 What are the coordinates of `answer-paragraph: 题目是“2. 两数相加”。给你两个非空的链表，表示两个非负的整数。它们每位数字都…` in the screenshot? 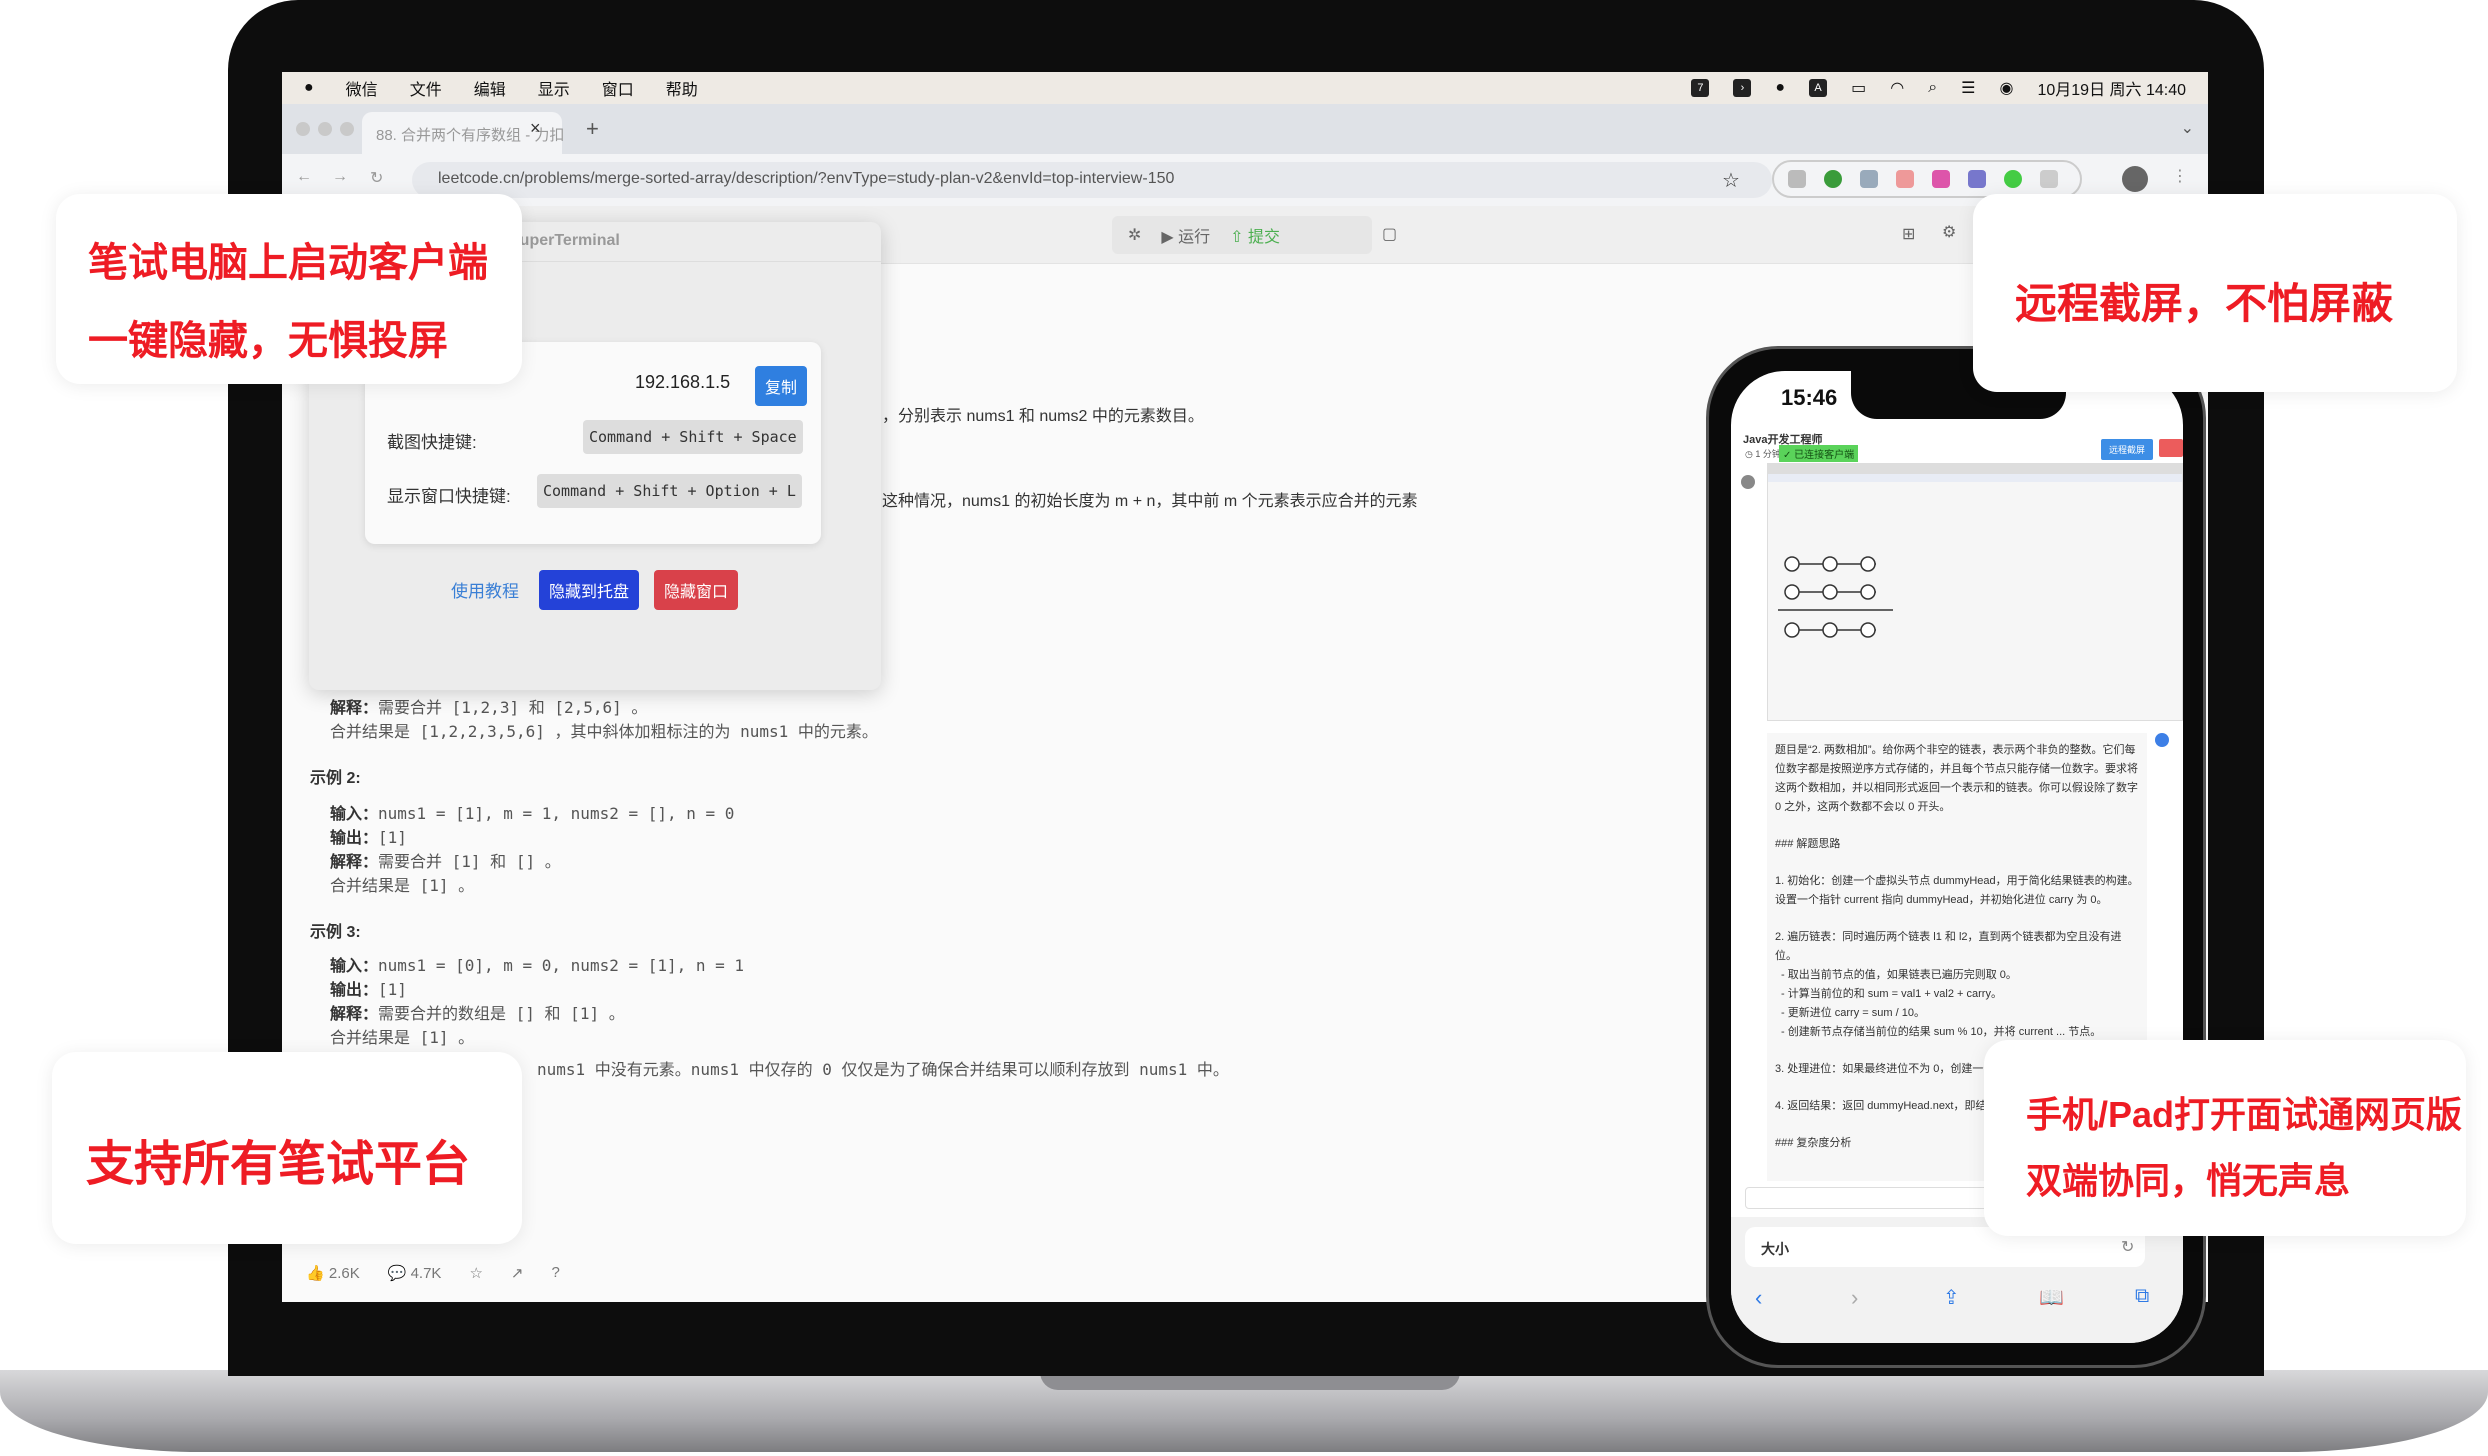 It's located at (1956, 778).